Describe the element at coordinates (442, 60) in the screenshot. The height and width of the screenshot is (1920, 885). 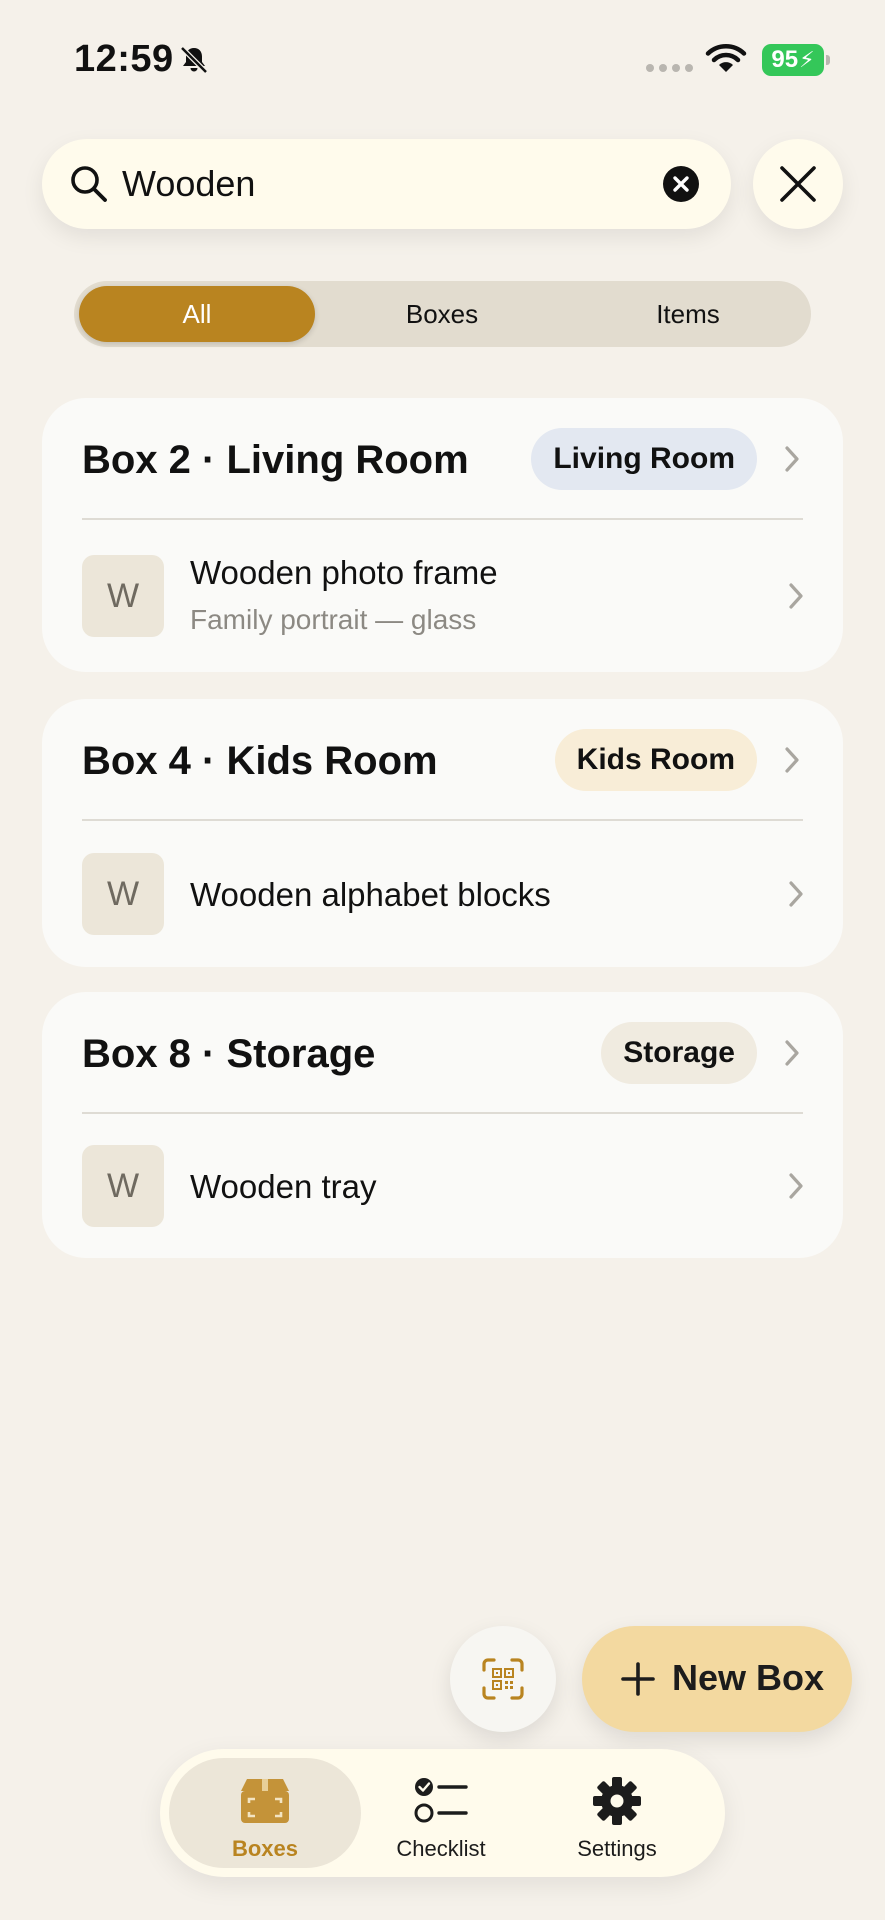
I see `status-bar: 12:59 95 ⚡` at that location.